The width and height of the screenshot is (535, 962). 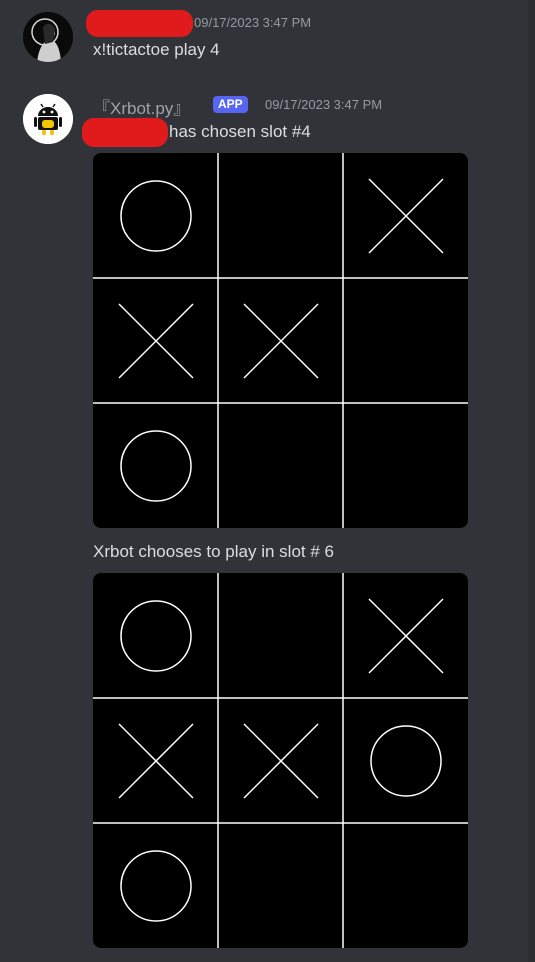 What do you see at coordinates (531, 481) in the screenshot?
I see `scrollbar-track` at bounding box center [531, 481].